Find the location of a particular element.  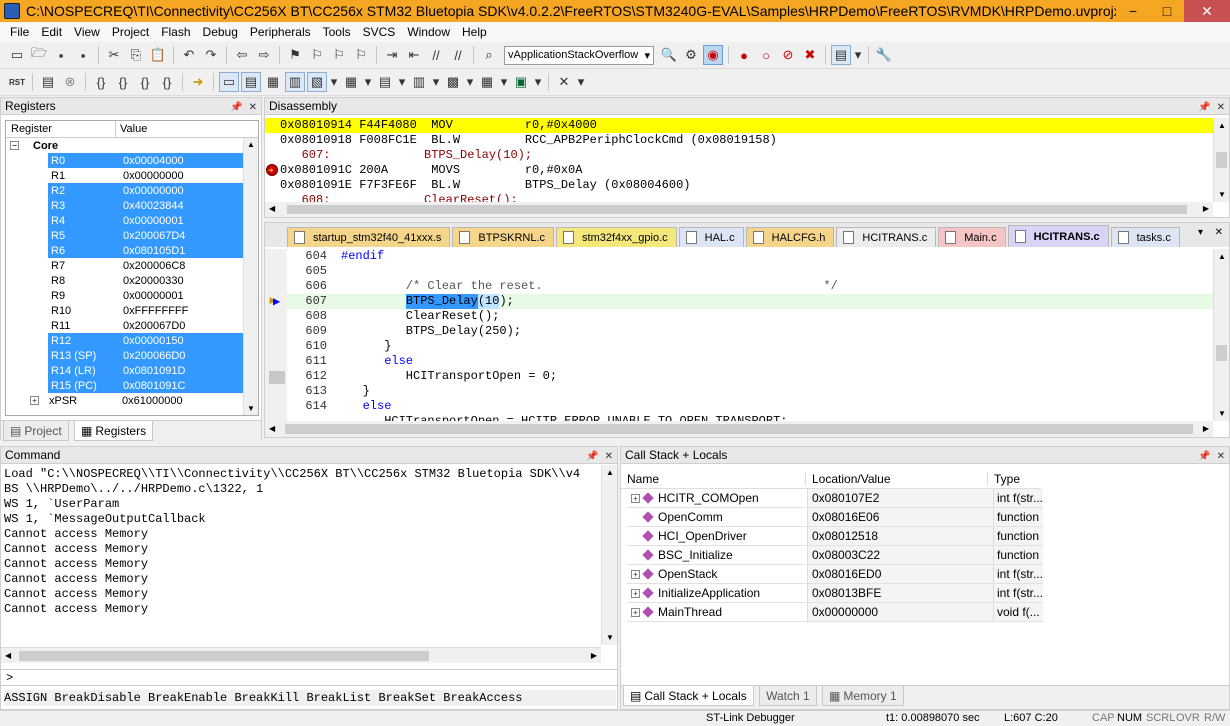

bookmark-clear-icon: ⚐ is located at coordinates (361, 55).